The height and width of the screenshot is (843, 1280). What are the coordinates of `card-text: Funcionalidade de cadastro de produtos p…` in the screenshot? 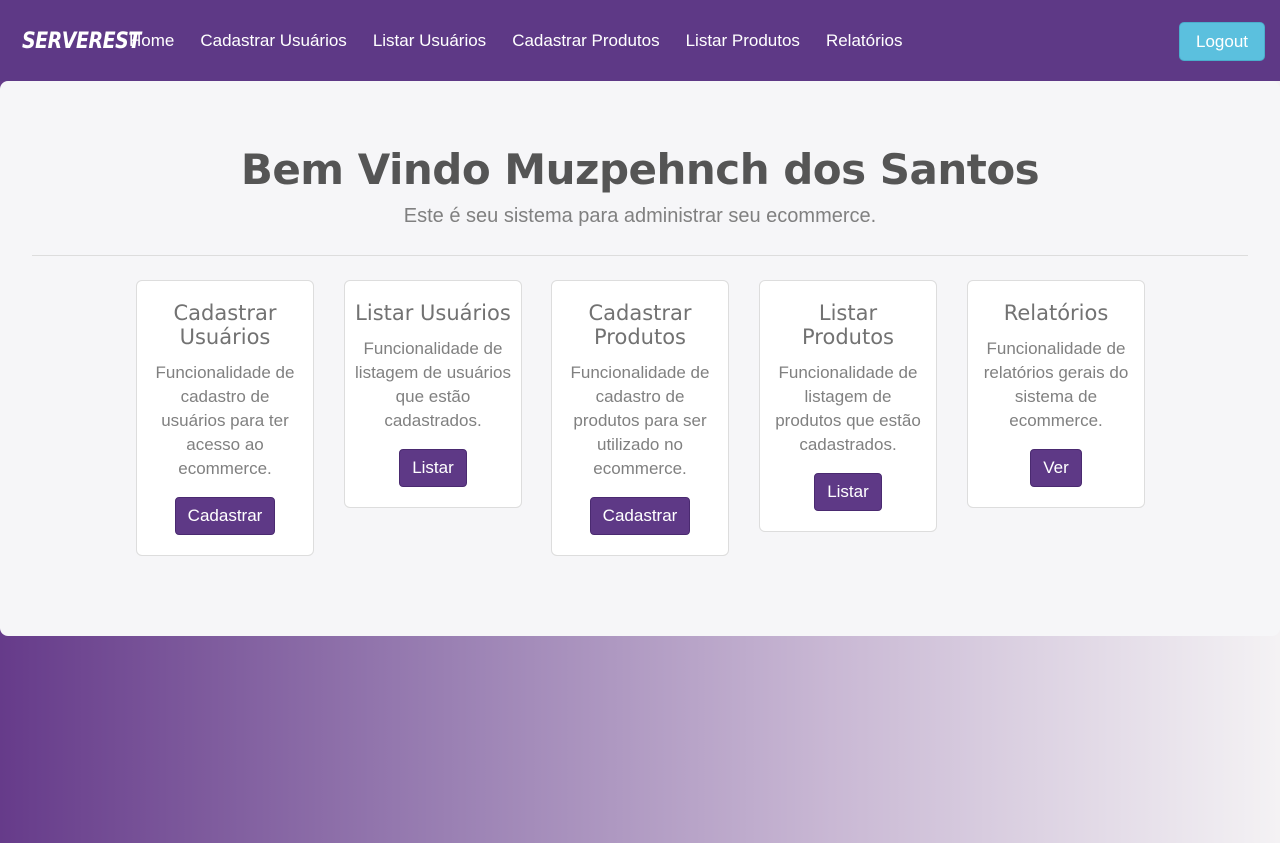 It's located at (640, 420).